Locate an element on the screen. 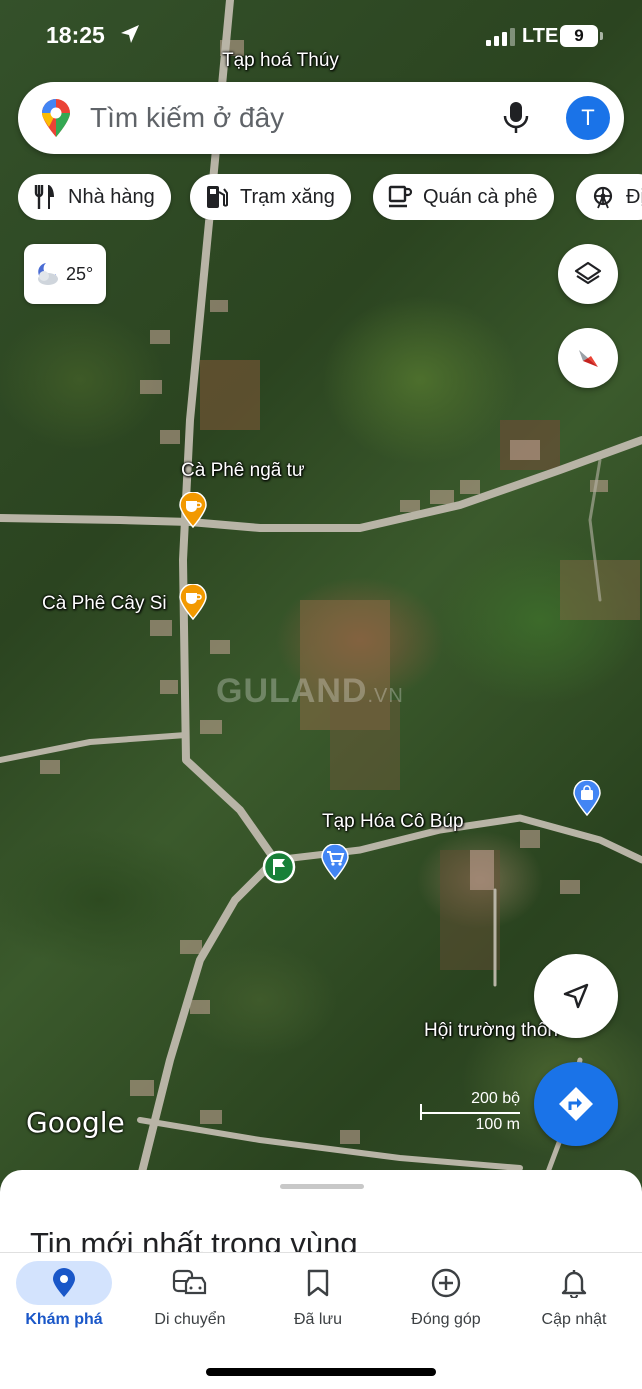  map-label-hoi-truong: Hội trường thôn is located at coordinates (491, 1031).